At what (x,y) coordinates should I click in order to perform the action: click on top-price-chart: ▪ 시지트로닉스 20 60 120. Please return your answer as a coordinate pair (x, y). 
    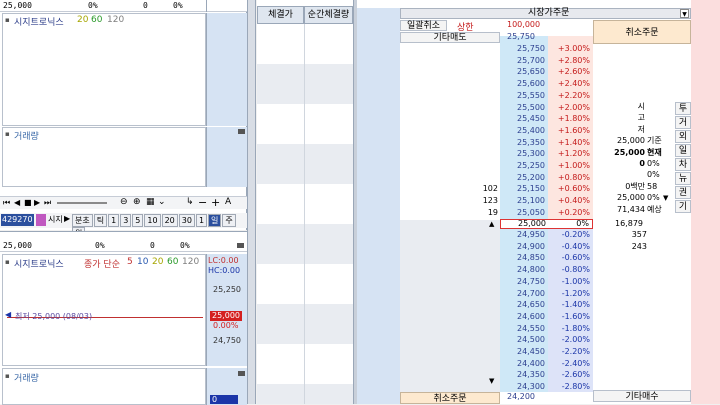
    Looking at the image, I should click on (104, 69).